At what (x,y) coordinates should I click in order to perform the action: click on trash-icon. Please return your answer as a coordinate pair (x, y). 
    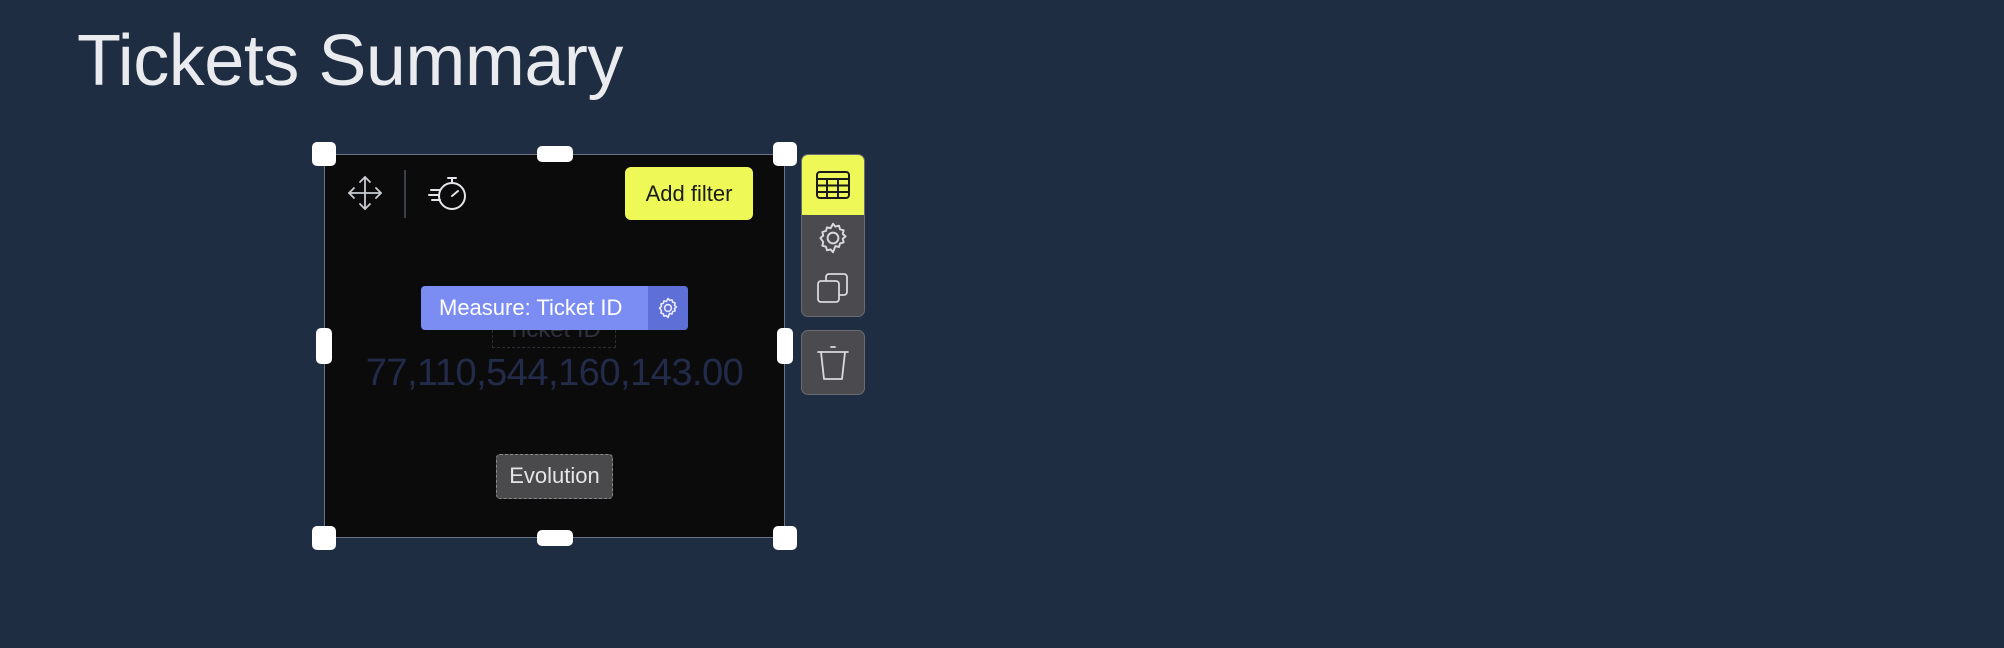
    Looking at the image, I should click on (833, 362).